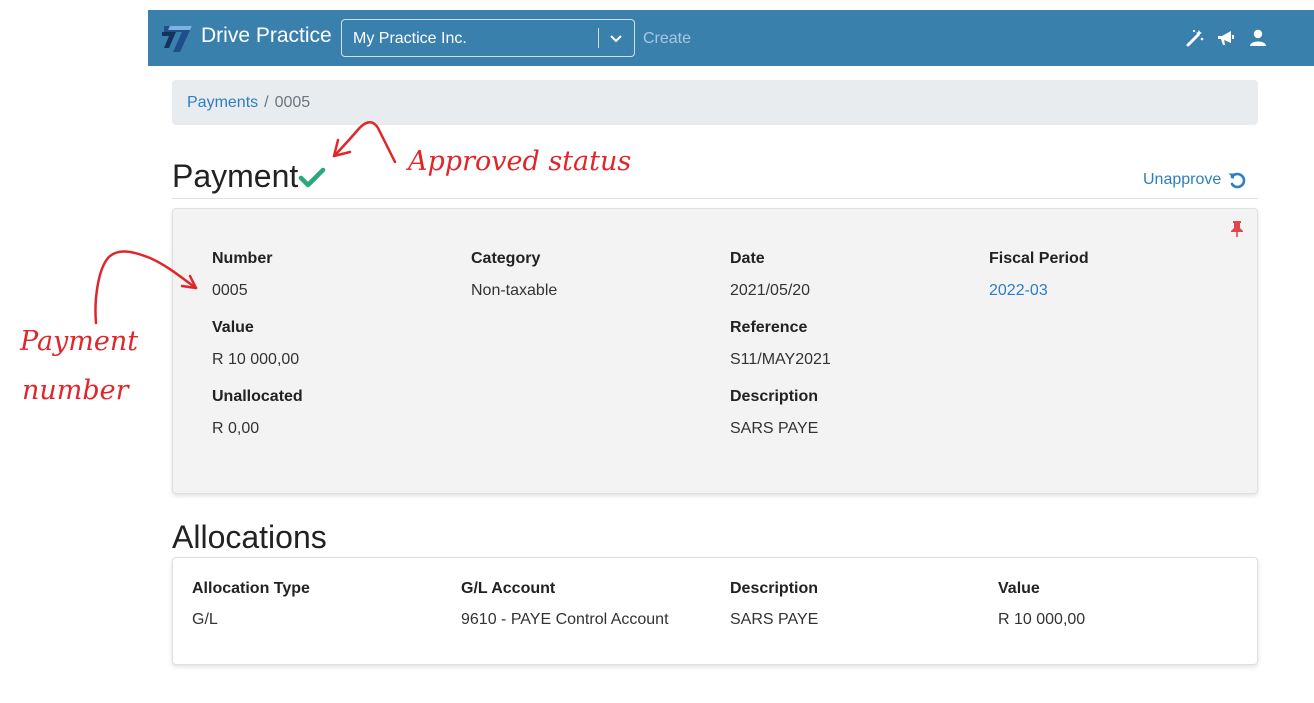 Image resolution: width=1314 pixels, height=703 pixels. I want to click on category-value: Non-taxable, so click(514, 290).